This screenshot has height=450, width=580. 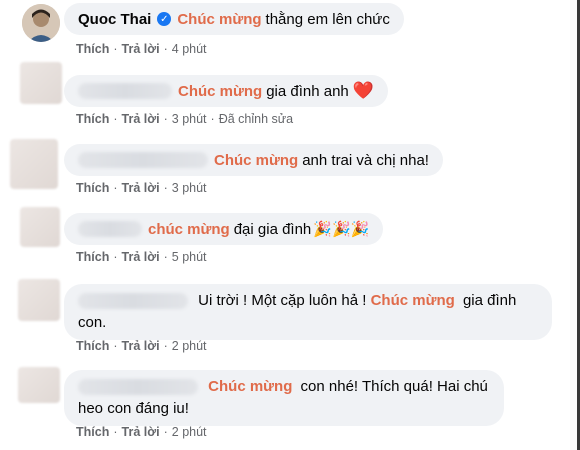 I want to click on comment-text-intro: Ui trời ! Một cặp luôn hả !, so click(x=282, y=300).